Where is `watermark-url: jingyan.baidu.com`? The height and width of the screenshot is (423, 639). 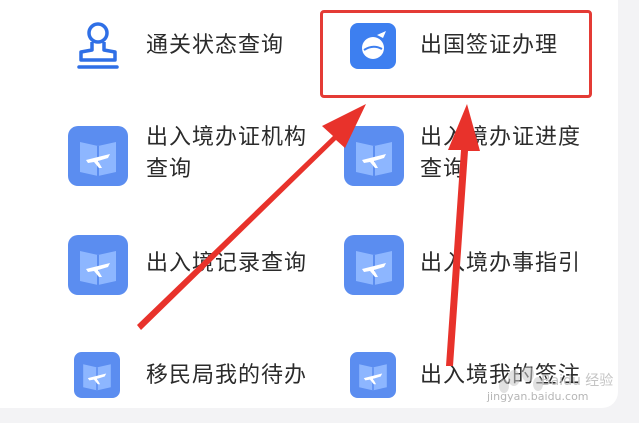 watermark-url: jingyan.baidu.com is located at coordinates (538, 396).